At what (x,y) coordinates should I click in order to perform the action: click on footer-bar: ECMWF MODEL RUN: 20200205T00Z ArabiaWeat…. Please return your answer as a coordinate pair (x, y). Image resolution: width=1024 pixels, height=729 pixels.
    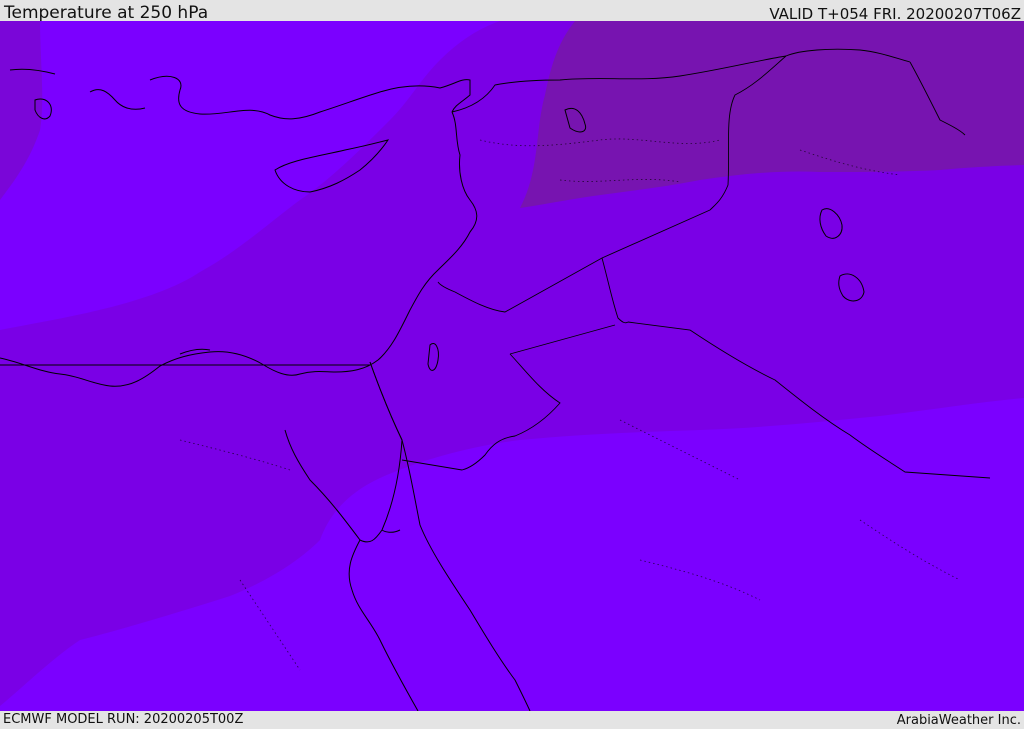
    Looking at the image, I should click on (512, 720).